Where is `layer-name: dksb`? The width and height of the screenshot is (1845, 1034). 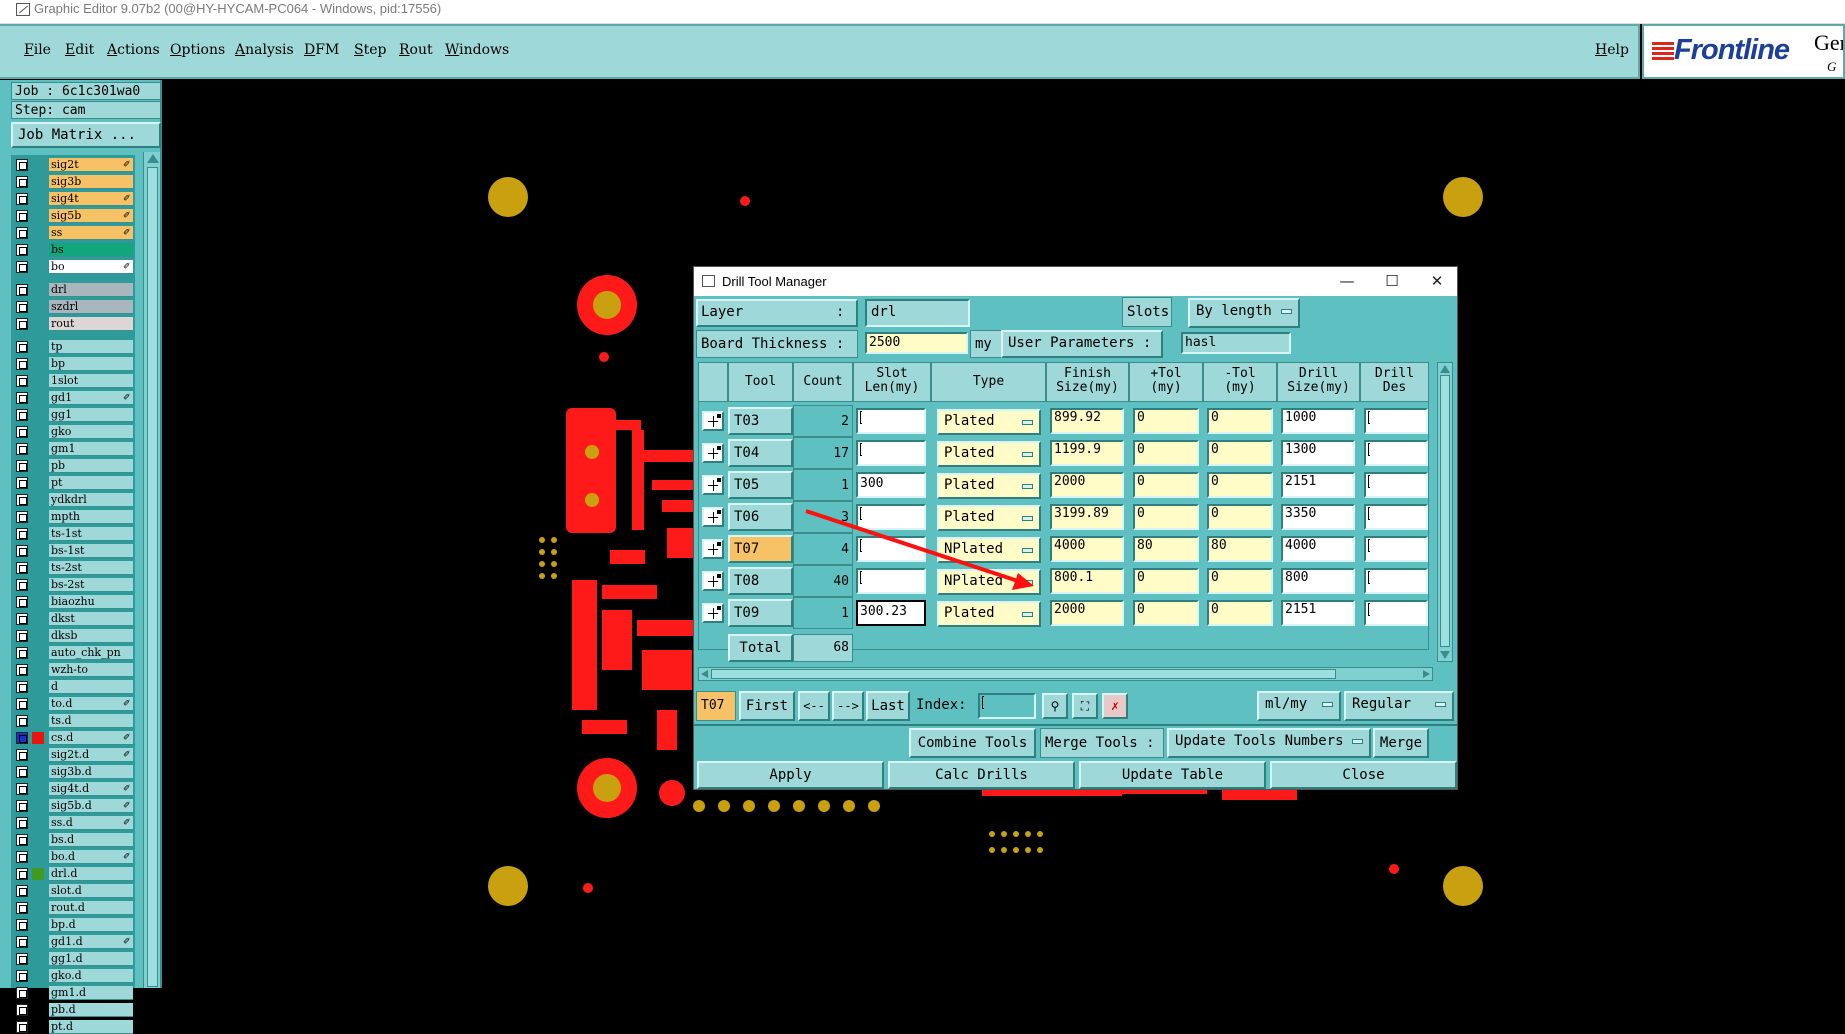
layer-name: dksb is located at coordinates (91, 636).